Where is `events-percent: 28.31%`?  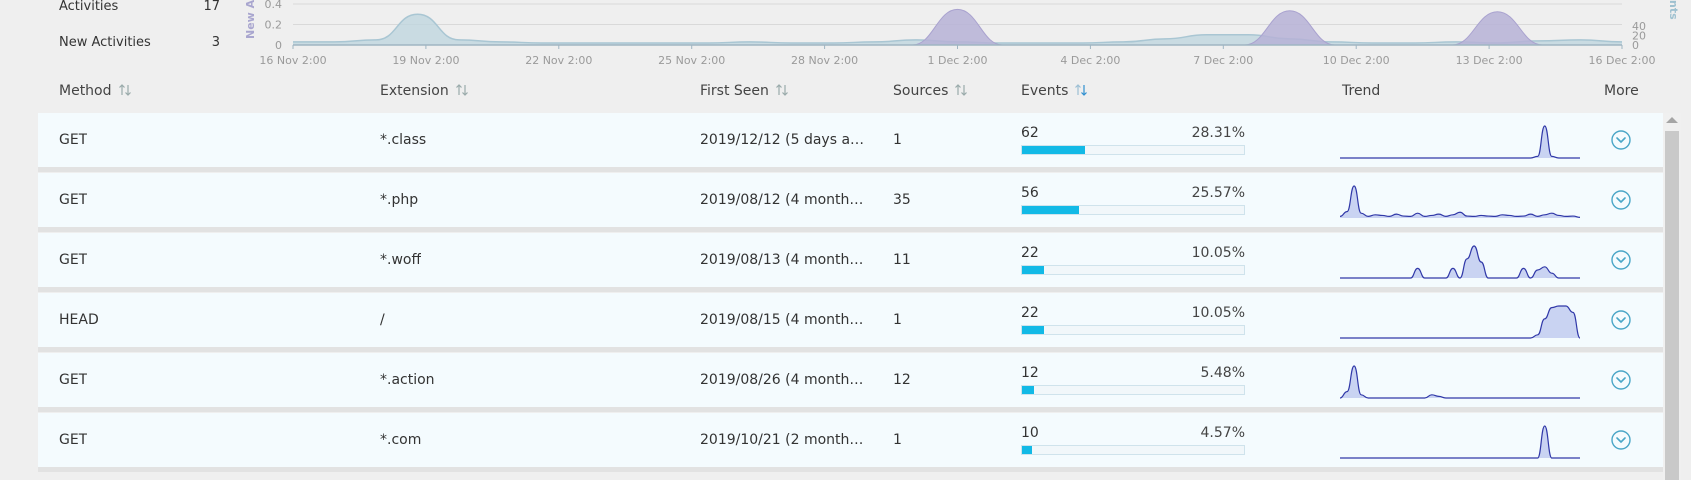
events-percent: 28.31% is located at coordinates (1218, 133).